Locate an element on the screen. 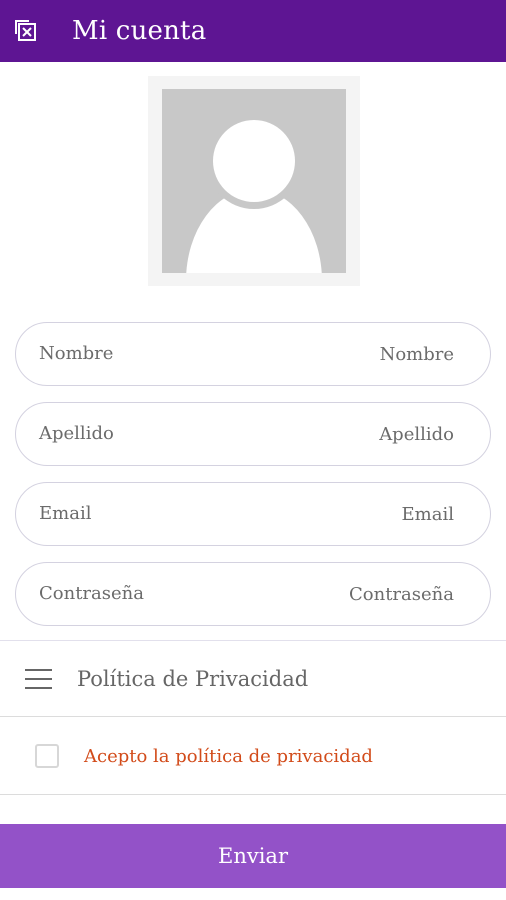 The image size is (506, 900). password-input is located at coordinates (344, 594).